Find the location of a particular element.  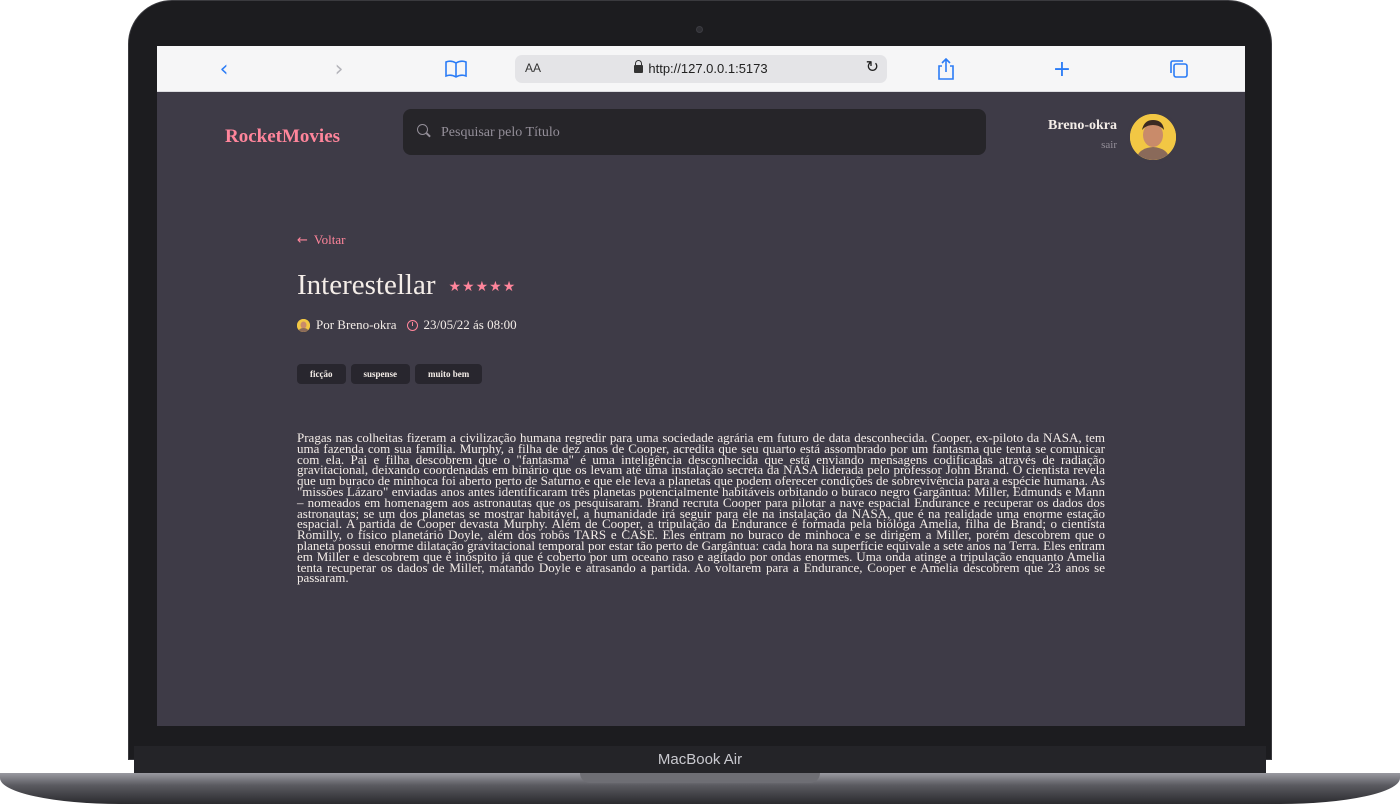

search-icon is located at coordinates (422, 129).